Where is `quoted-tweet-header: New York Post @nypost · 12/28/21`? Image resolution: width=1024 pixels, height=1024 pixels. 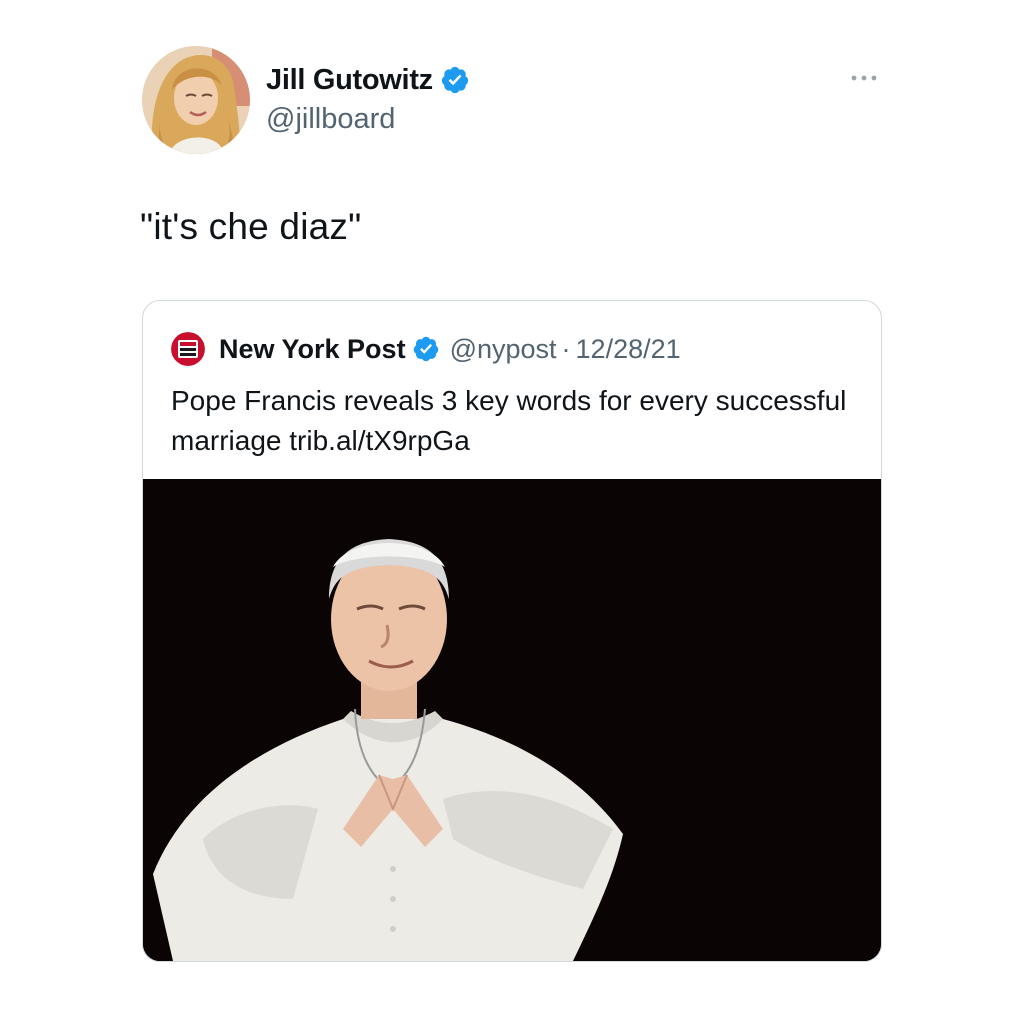
quoted-tweet-header: New York Post @nypost · 12/28/21 is located at coordinates (426, 349).